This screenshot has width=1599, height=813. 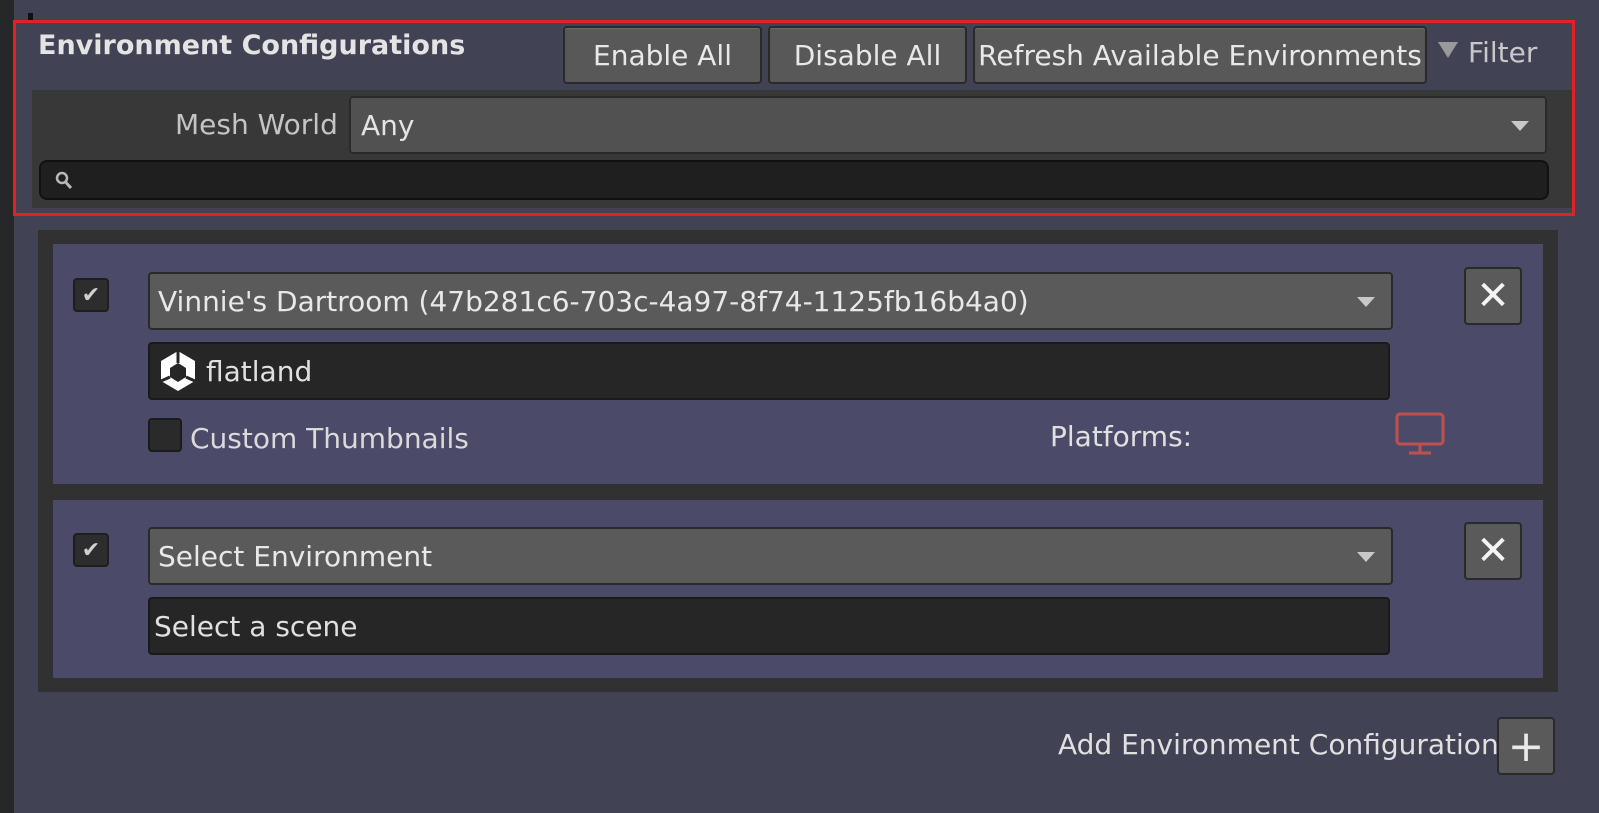 I want to click on mesh-world-value: Any, so click(x=388, y=125).